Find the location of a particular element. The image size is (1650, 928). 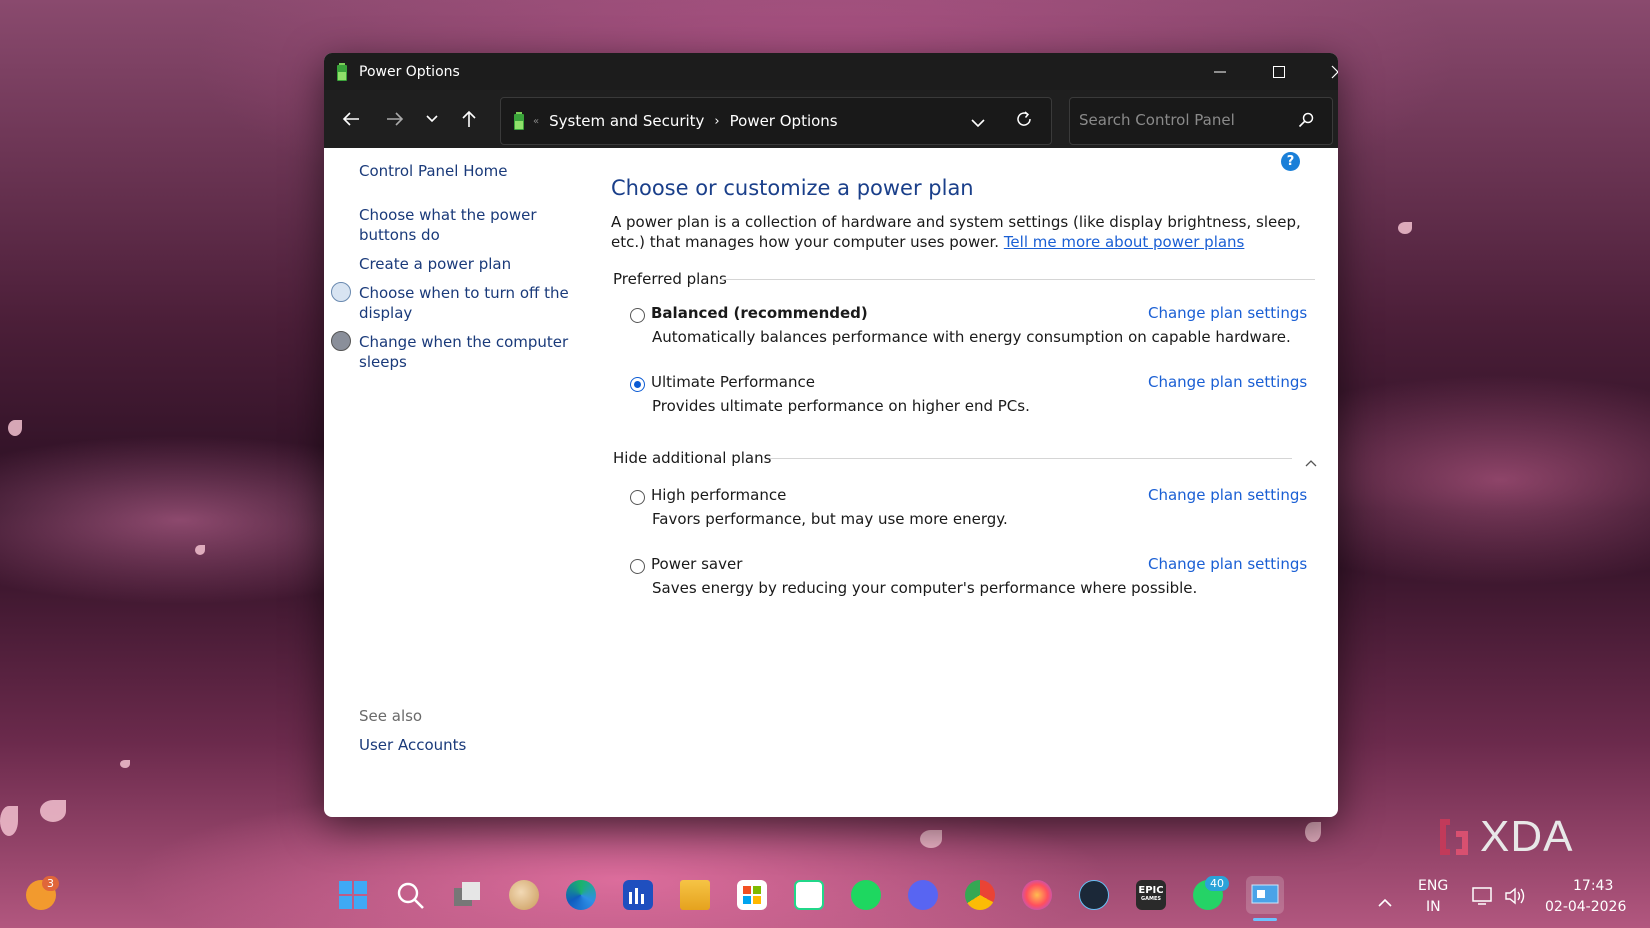

collapse-chevron-icon is located at coordinates (1311, 461).